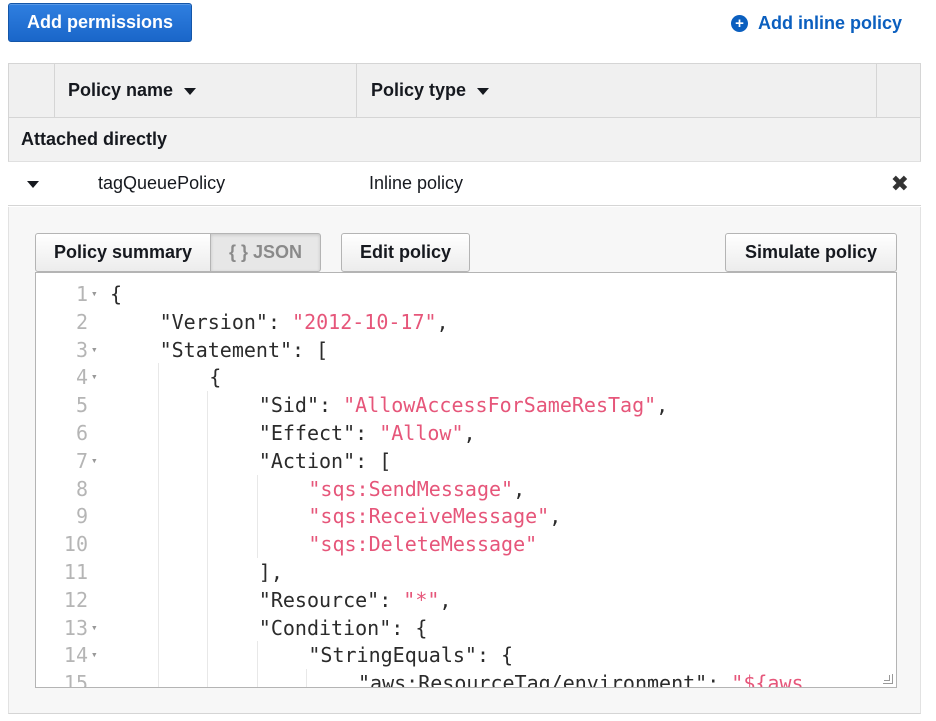 Image resolution: width=936 pixels, height=721 pixels. I want to click on add-inline-policy-link: + Add inline policy, so click(816, 23).